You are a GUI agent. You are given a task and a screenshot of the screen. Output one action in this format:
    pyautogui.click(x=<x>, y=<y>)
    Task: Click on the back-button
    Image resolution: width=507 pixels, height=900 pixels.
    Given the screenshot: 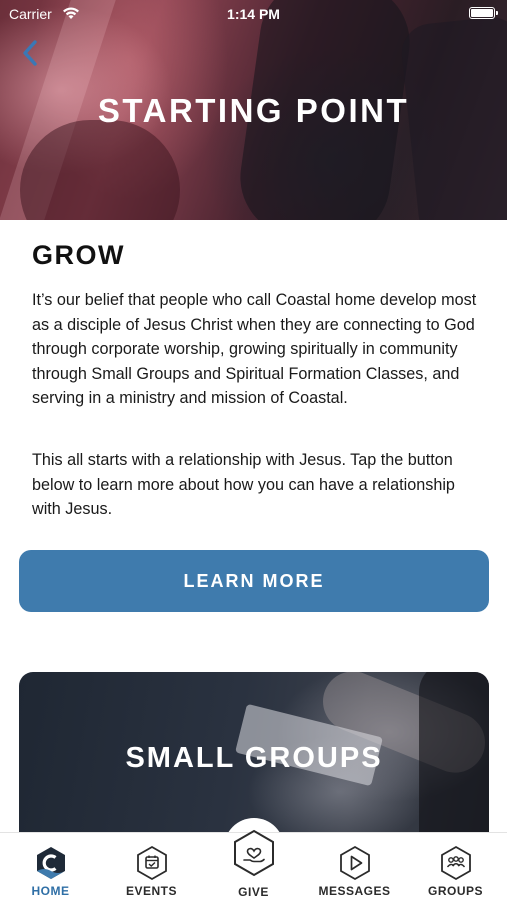 What is the action you would take?
    pyautogui.click(x=33, y=53)
    